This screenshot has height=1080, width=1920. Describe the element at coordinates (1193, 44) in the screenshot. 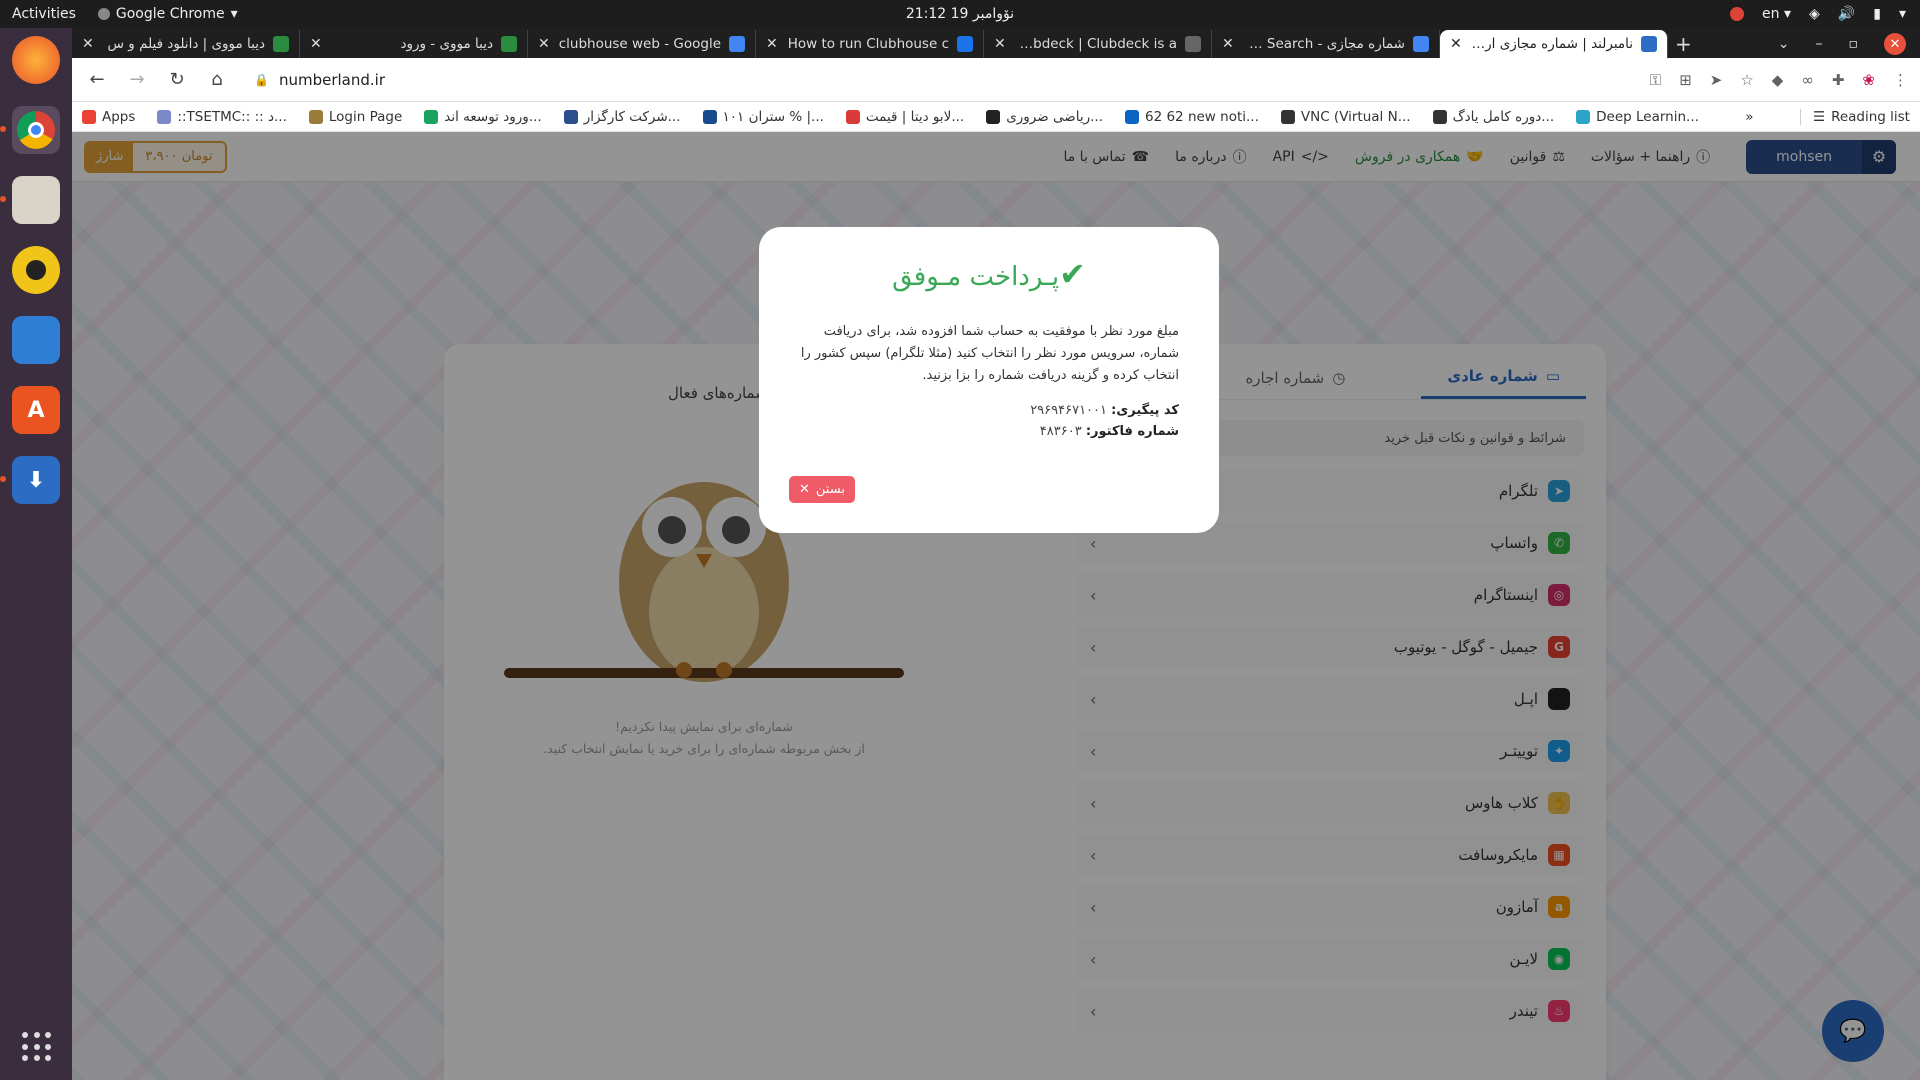

I see `clubdeck-favicon` at that location.